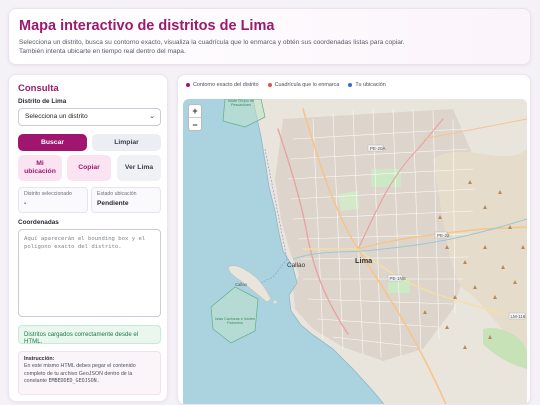 The image size is (540, 405). Describe the element at coordinates (378, 148) in the screenshot. I see `road-label-pe20a: PE-20A` at that location.